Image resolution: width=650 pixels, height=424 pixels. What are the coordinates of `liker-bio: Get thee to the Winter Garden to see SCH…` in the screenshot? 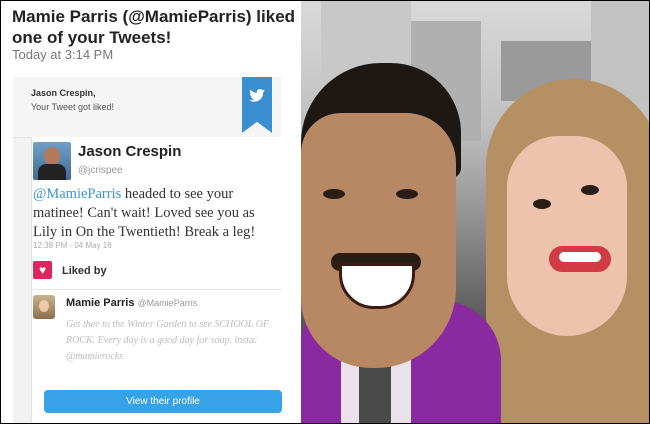 It's located at (168, 340).